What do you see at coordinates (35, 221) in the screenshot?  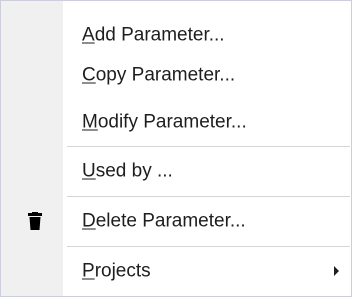 I see `trash-icon` at bounding box center [35, 221].